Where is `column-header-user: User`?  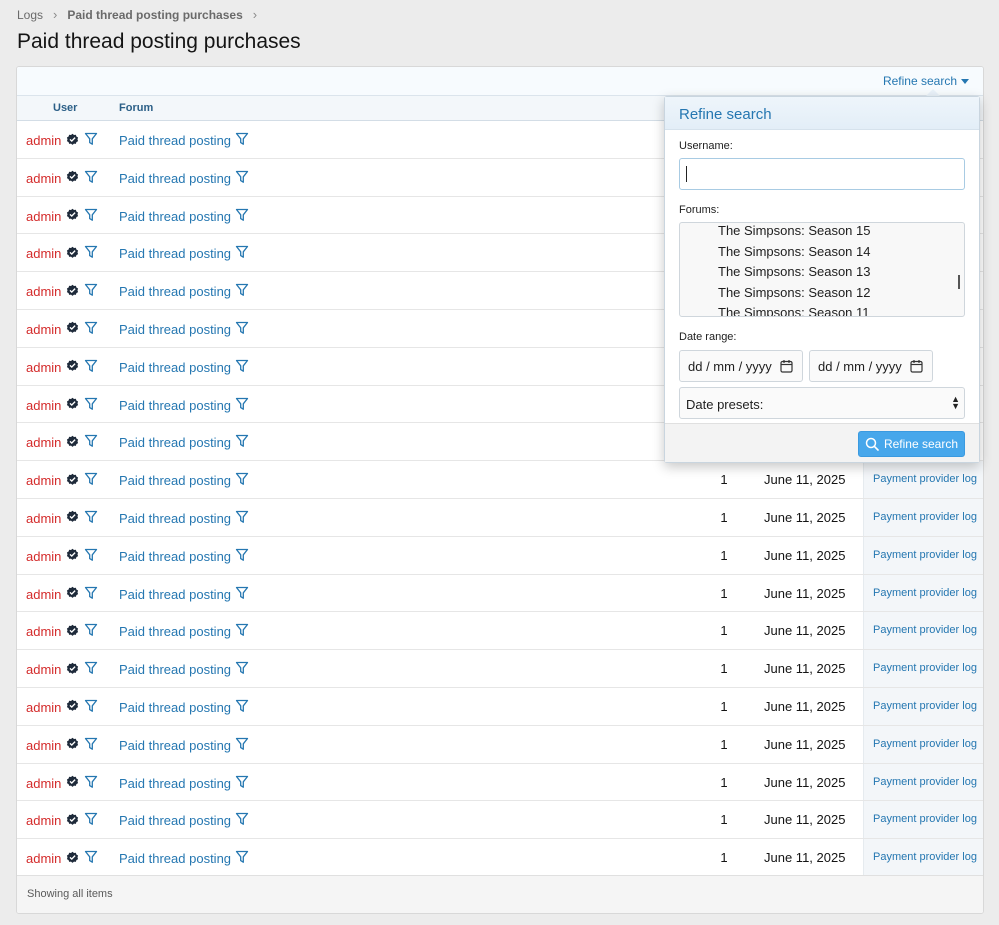 column-header-user: User is located at coordinates (65, 108).